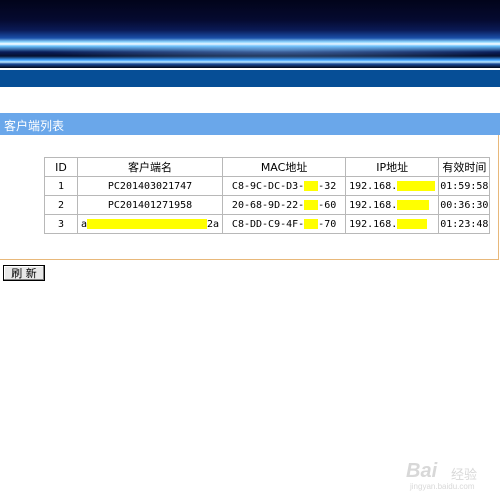 The height and width of the screenshot is (500, 500). What do you see at coordinates (446, 472) in the screenshot?
I see `baidu-jingyan-watermark: Bai 经验 jingyan.baidu.com` at bounding box center [446, 472].